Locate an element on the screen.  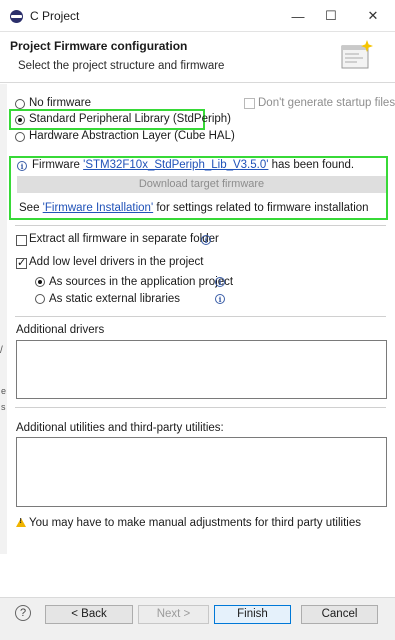
background-slash-glyph: / is located at coordinates (1, 350).